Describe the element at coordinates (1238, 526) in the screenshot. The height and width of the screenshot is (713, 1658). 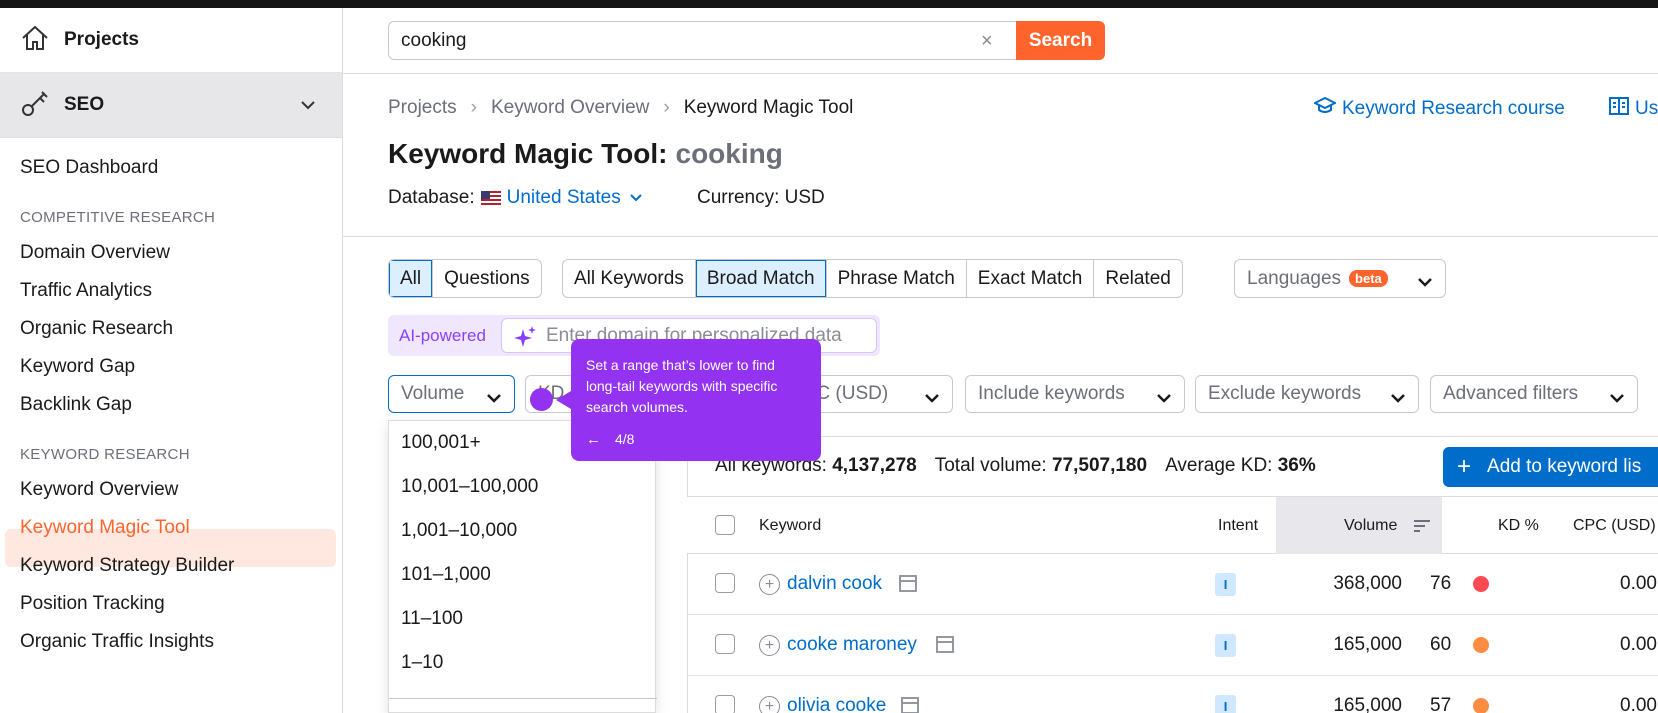
I see `header-intent: Intent` at that location.